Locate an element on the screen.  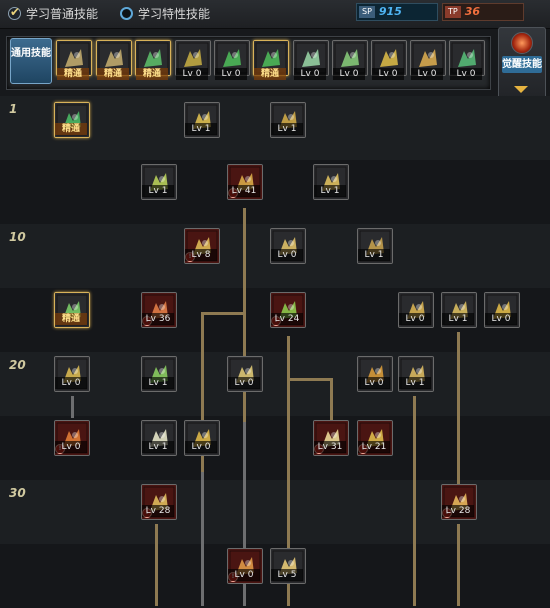
tree-skill-slot: !Lv 41 is located at coordinates (245, 182).